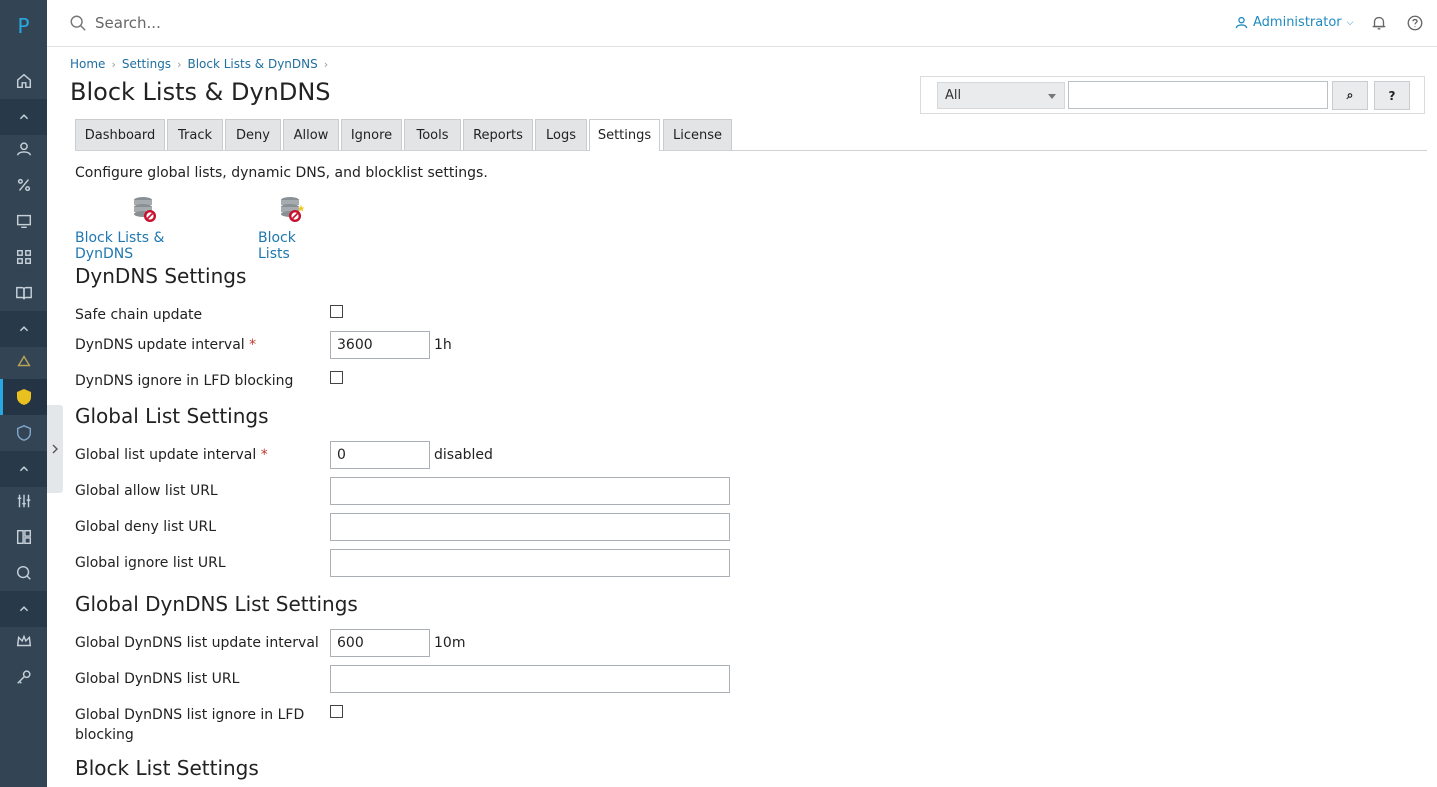 This screenshot has width=1437, height=787. I want to click on left-navigation-rail: P, so click(23, 393).